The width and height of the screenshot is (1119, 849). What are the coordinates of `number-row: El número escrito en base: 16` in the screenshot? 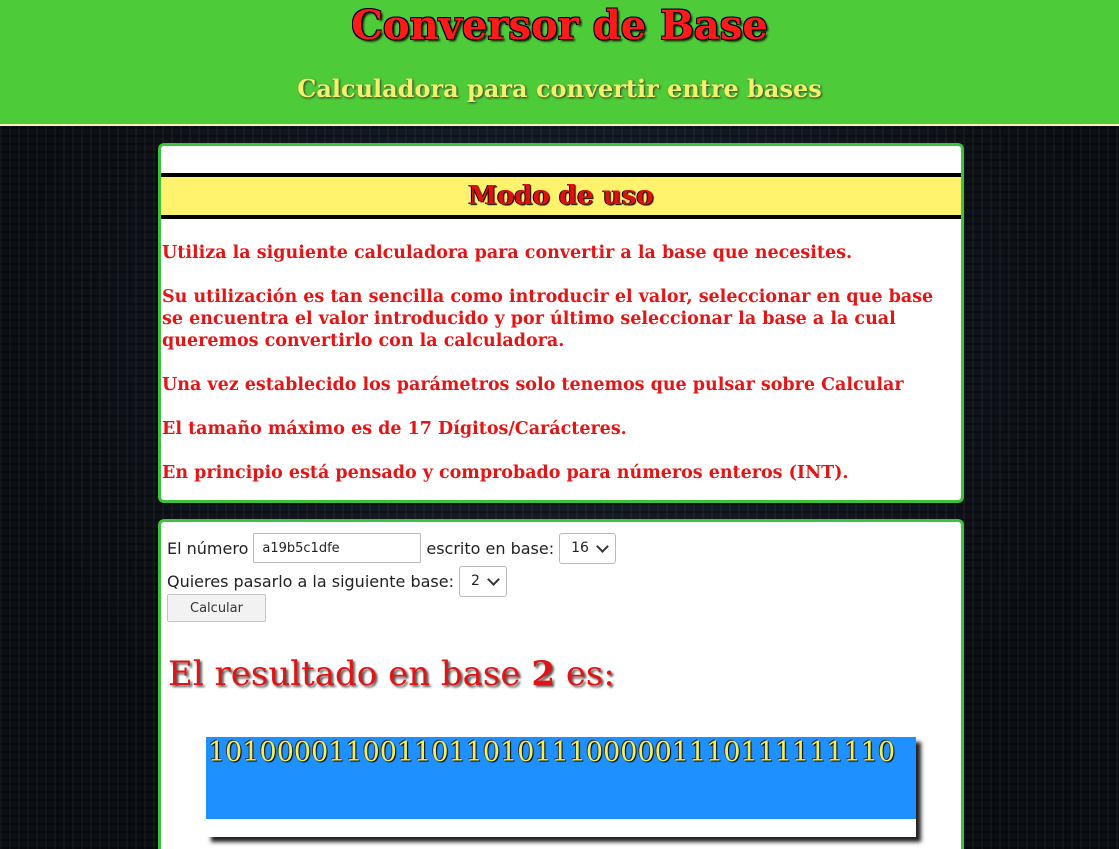 It's located at (391, 548).